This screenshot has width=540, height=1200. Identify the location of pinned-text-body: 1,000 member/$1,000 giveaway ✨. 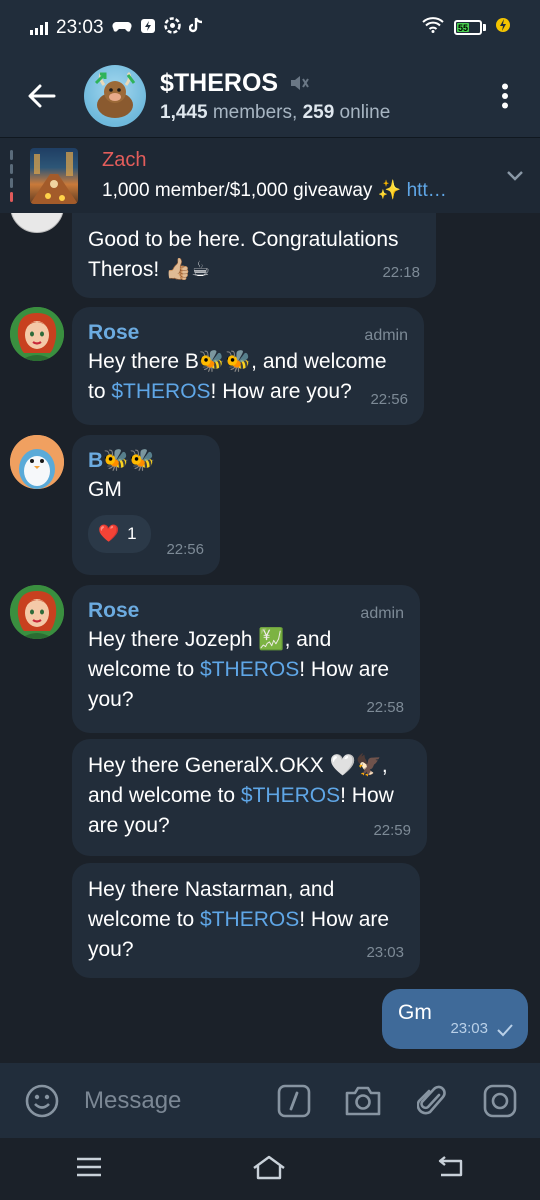
(254, 190).